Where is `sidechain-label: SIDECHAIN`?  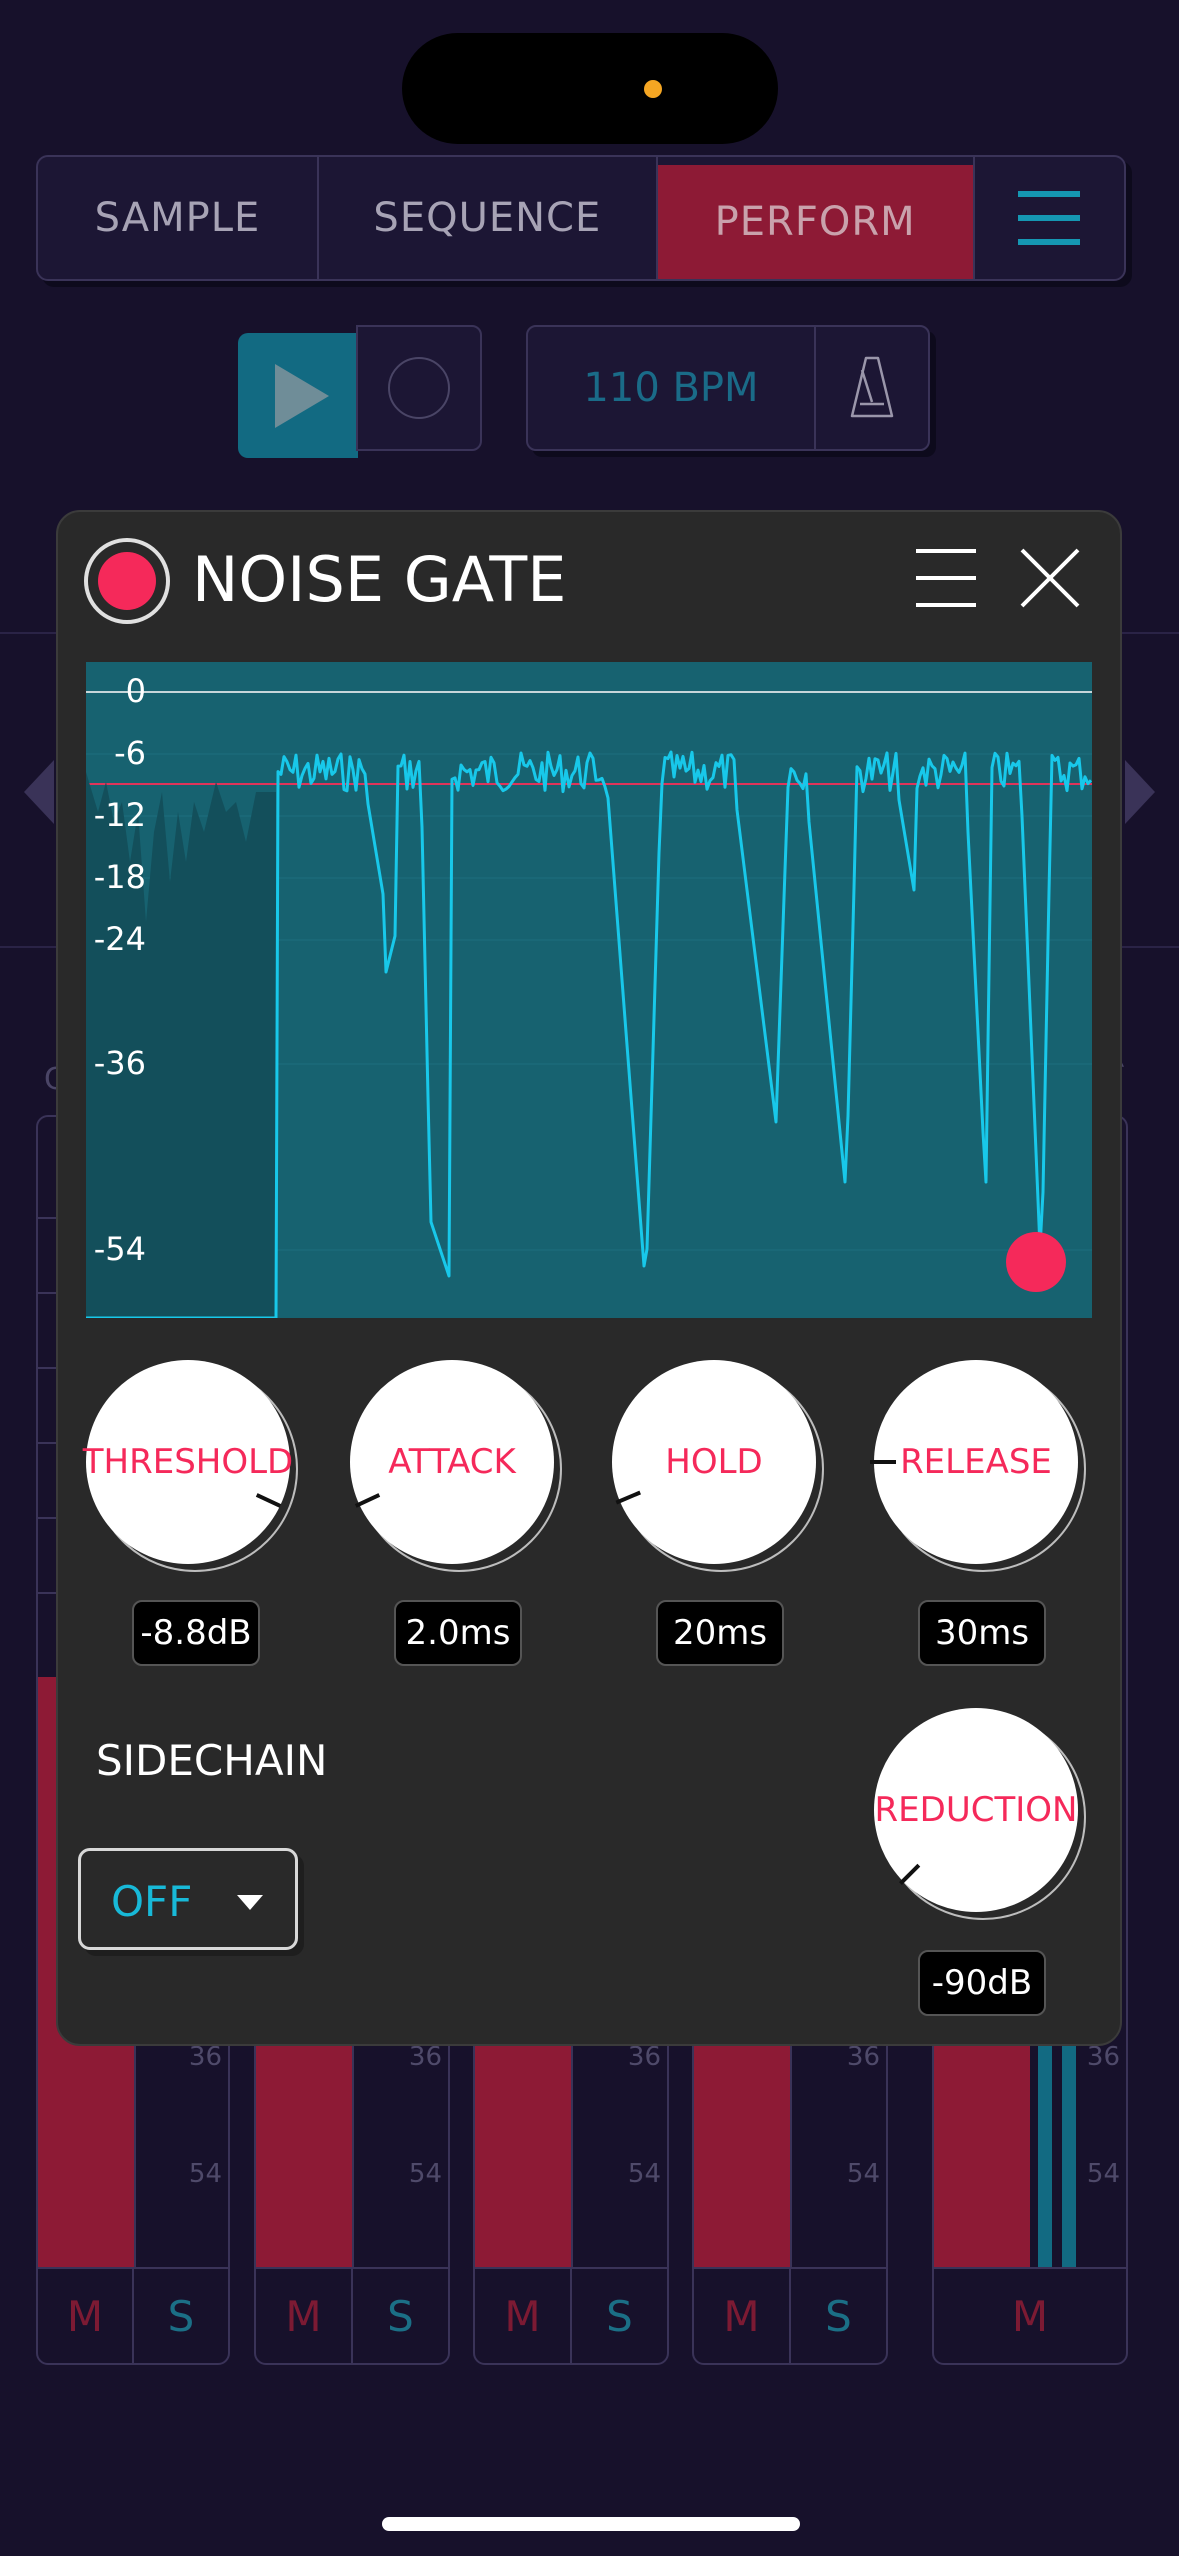 sidechain-label: SIDECHAIN is located at coordinates (212, 1760).